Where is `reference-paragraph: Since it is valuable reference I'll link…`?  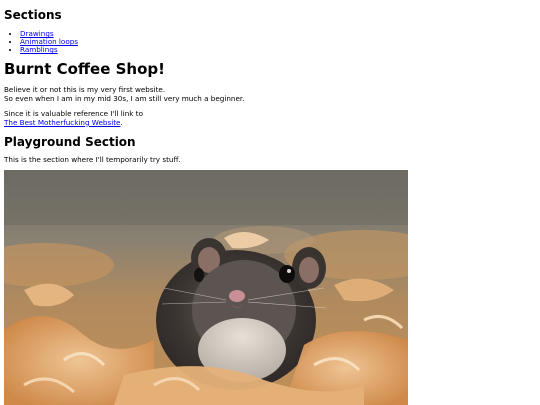
reference-paragraph: Since it is valuable reference I'll link… is located at coordinates (269, 118).